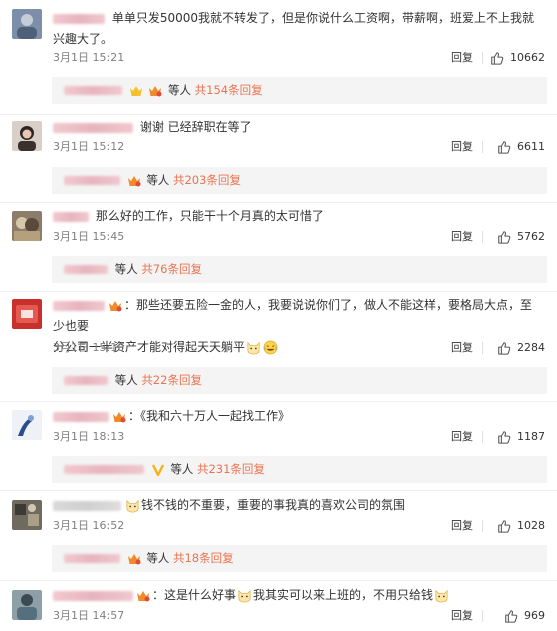 This screenshot has width=557, height=631. I want to click on timestamp: 3月1日 18:13, so click(89, 436).